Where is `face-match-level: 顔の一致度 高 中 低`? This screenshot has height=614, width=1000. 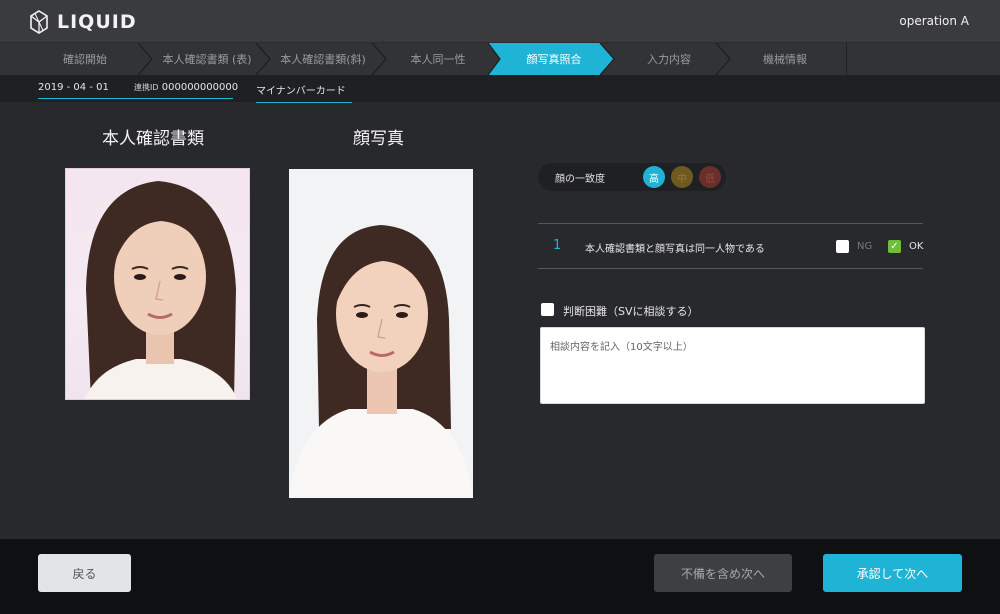
face-match-level: 顔の一致度 高 中 低 is located at coordinates (632, 177).